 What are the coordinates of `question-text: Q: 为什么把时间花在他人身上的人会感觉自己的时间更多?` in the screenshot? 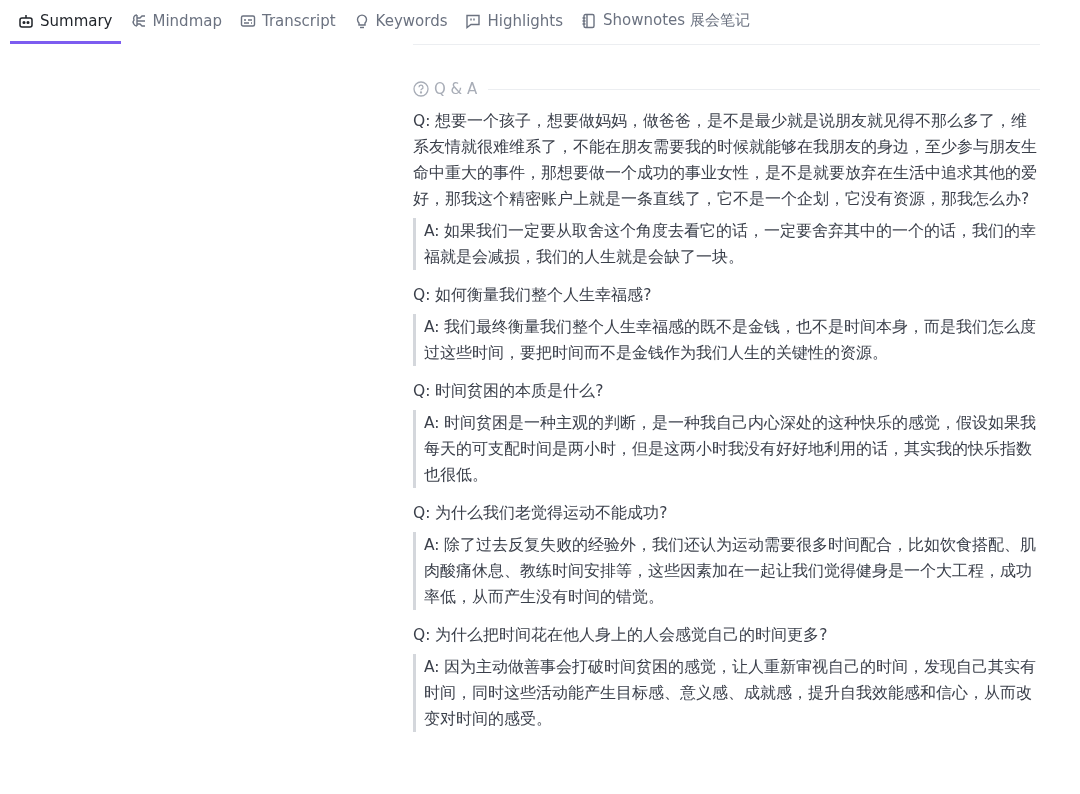 It's located at (621, 635).